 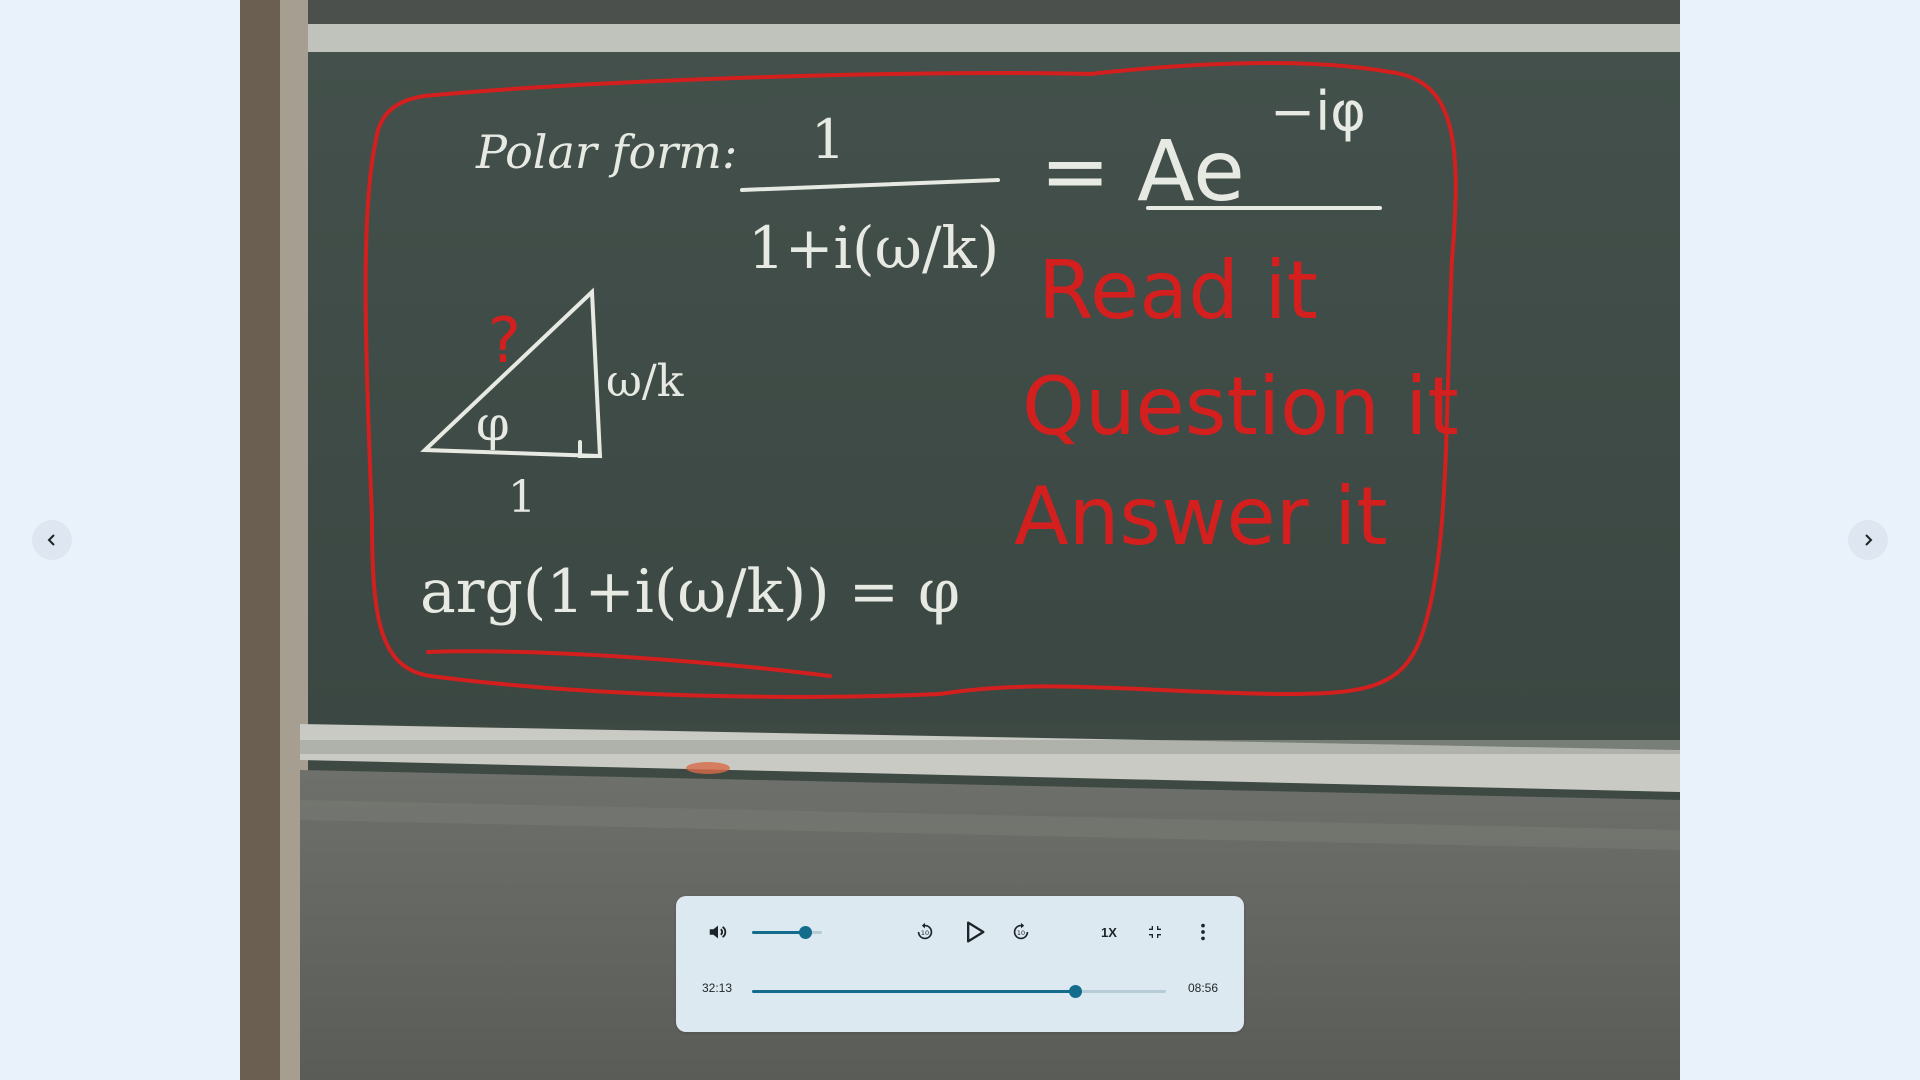 I want to click on rewind-button: 10, so click(x=925, y=932).